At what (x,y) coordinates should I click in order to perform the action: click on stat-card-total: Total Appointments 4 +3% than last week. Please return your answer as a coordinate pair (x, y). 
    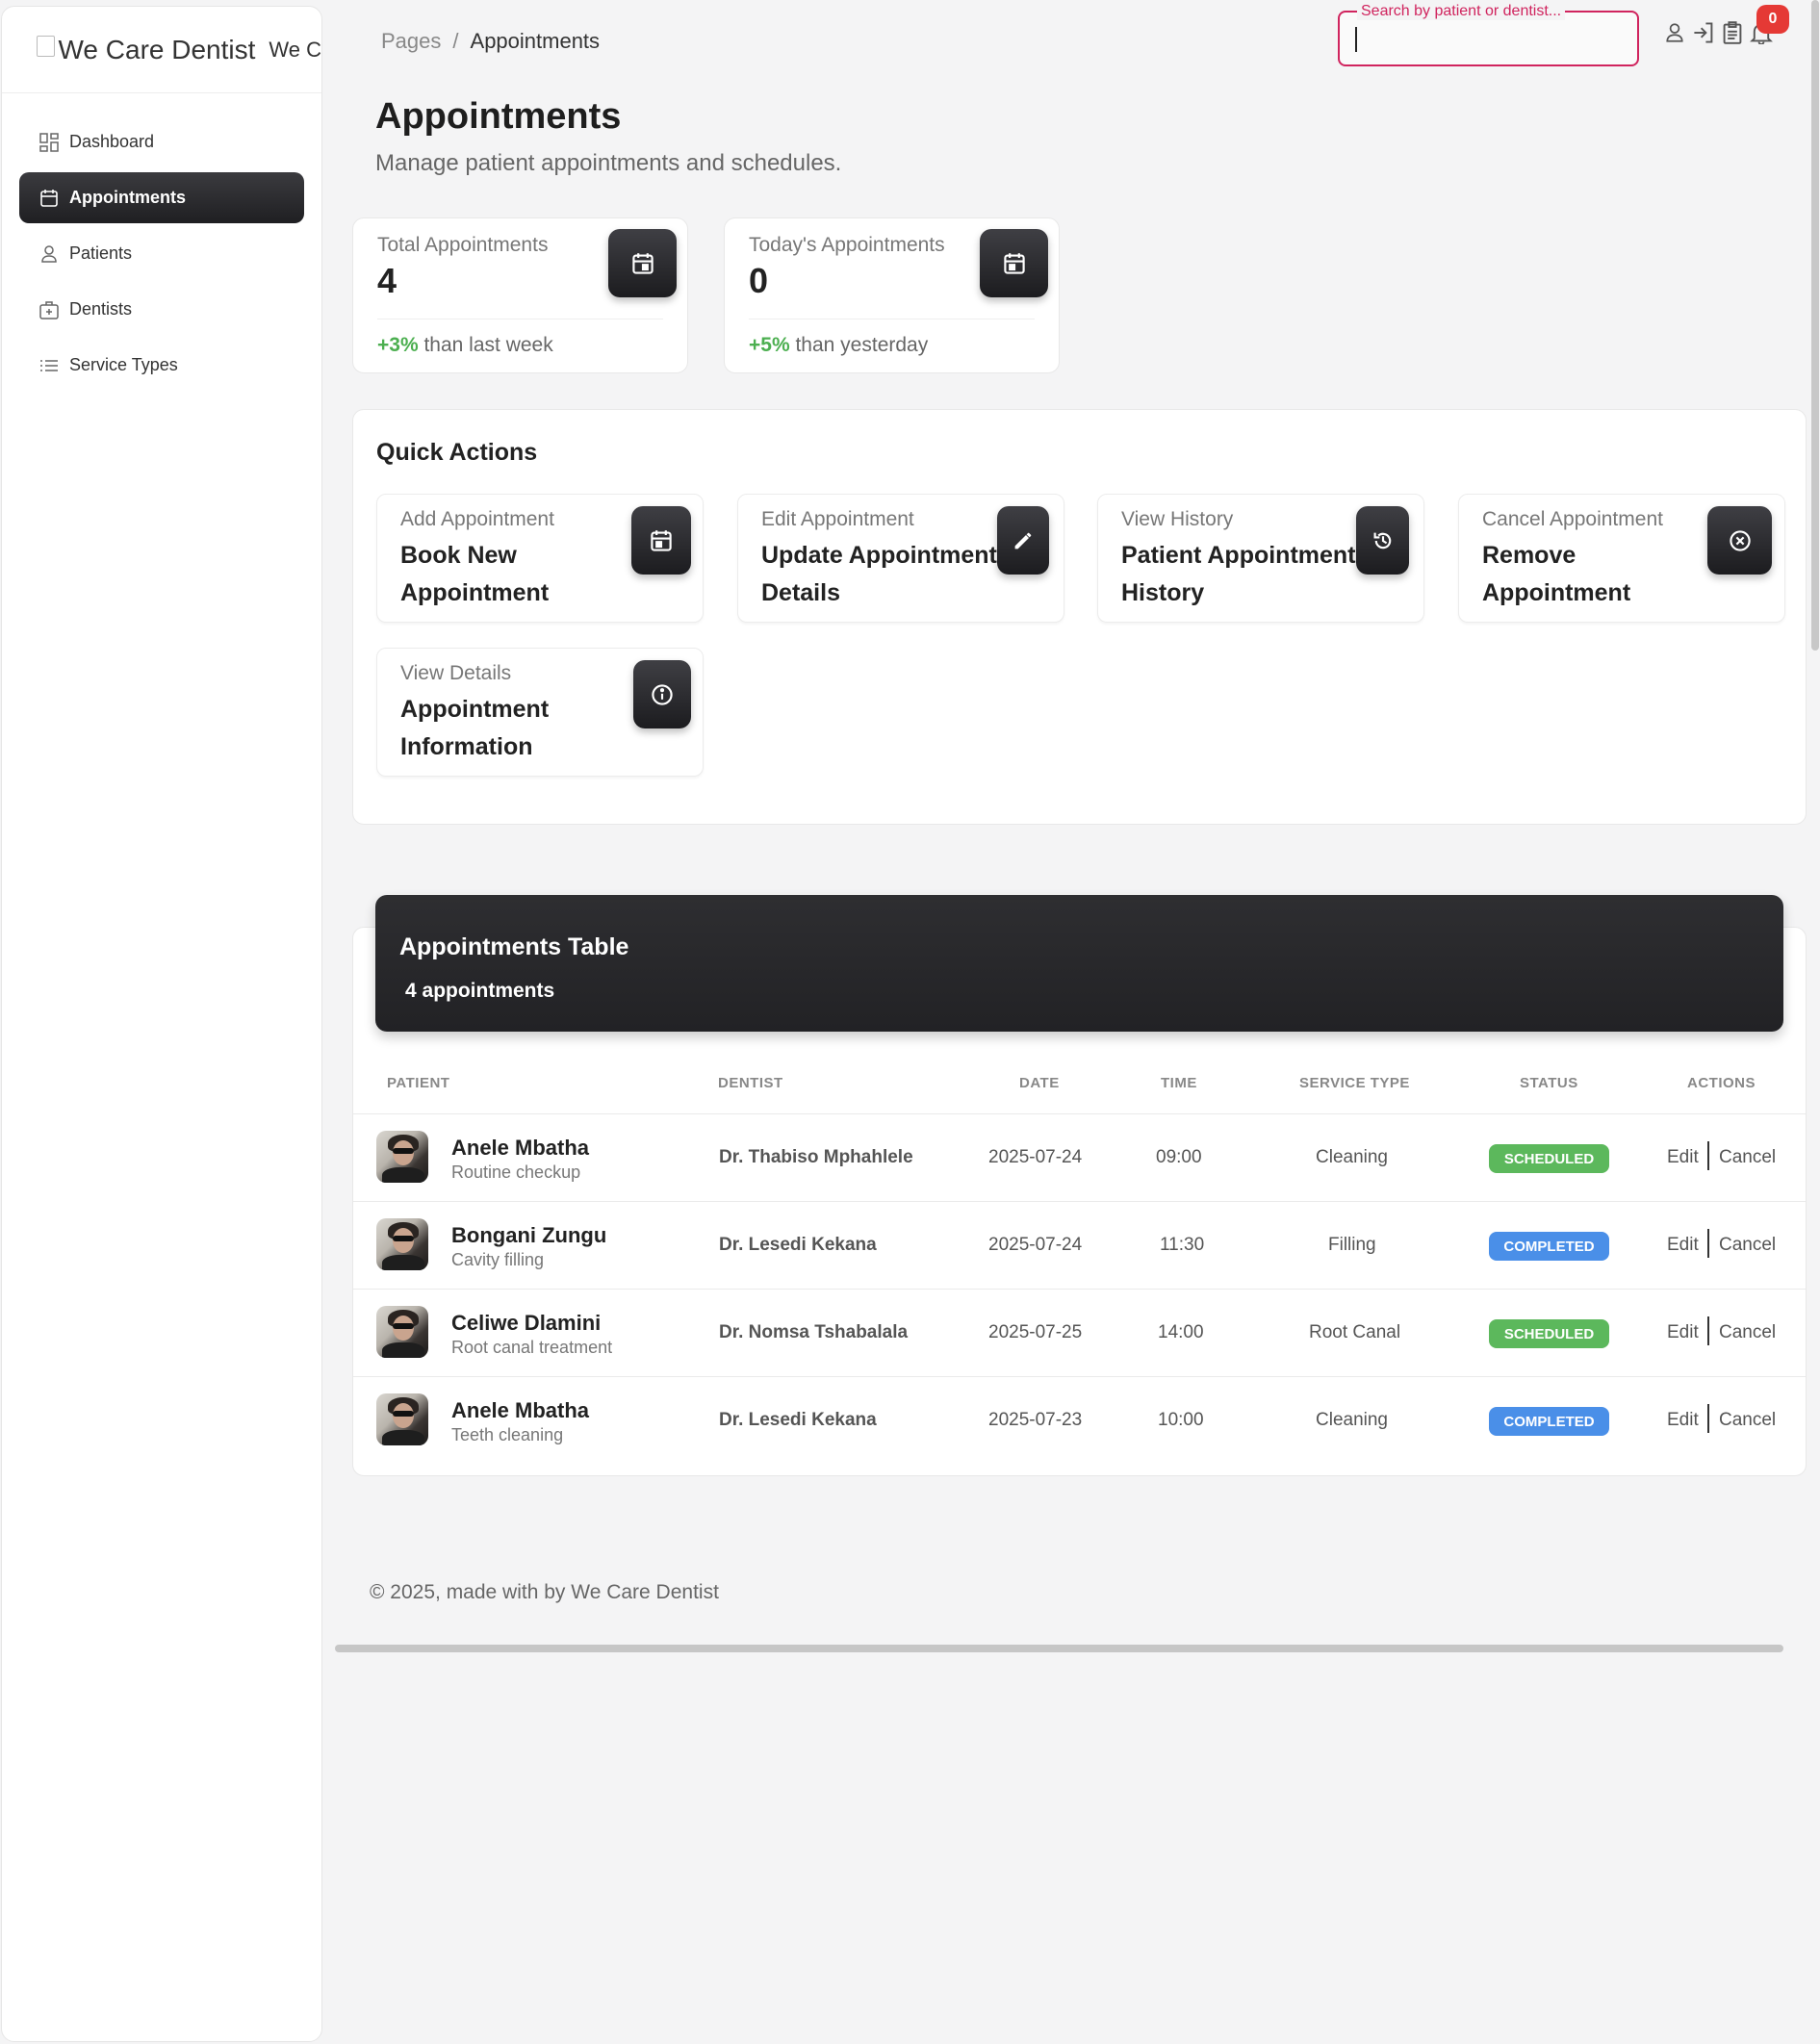
    Looking at the image, I should click on (520, 295).